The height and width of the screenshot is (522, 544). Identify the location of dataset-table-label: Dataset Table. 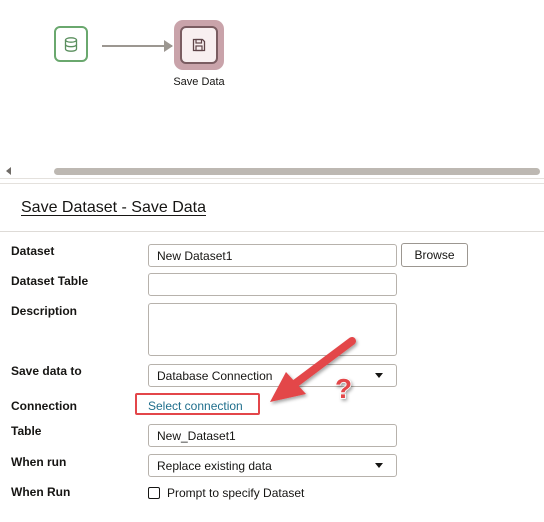
(50, 281).